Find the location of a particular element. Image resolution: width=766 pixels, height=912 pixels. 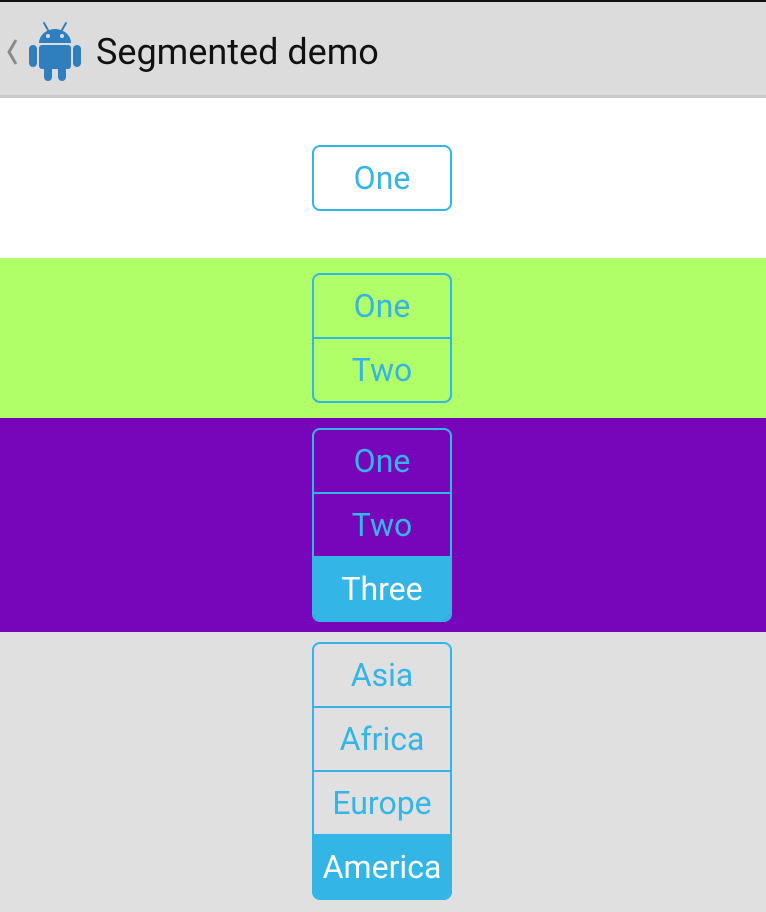

segment-asia: Asia is located at coordinates (382, 675).